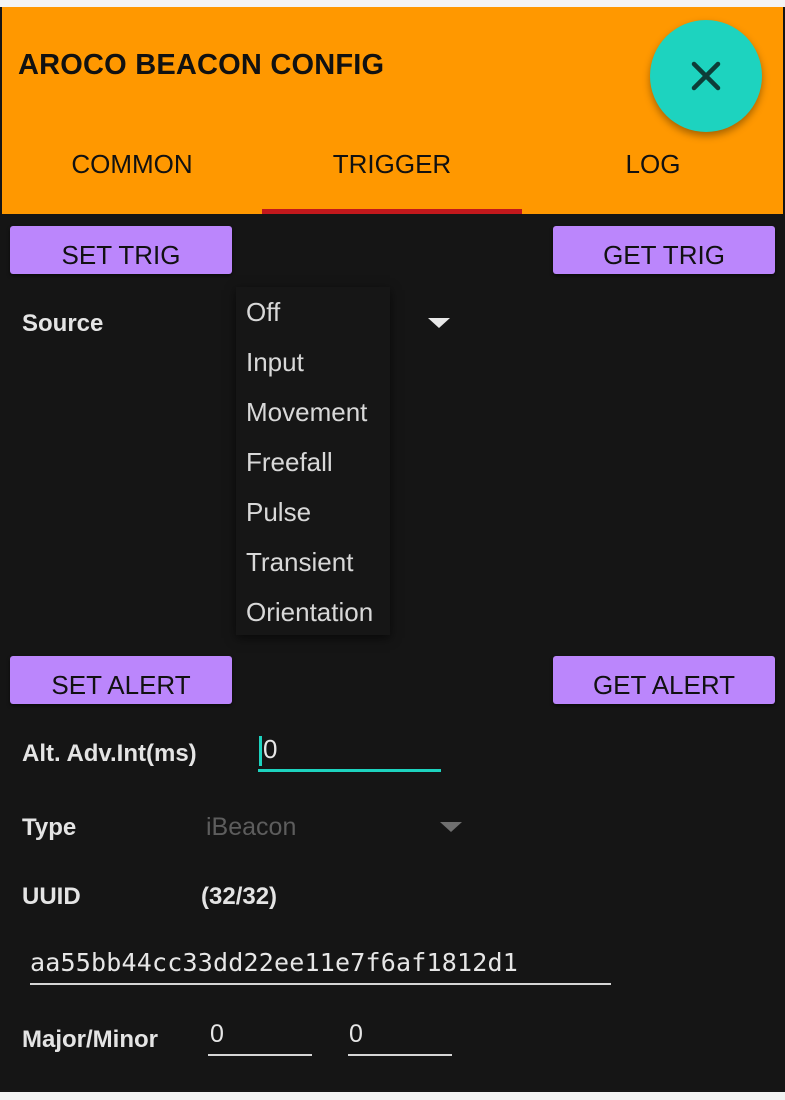  I want to click on close-icon, so click(706, 76).